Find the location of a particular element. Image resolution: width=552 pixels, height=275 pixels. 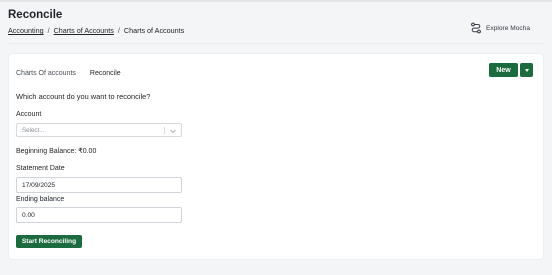

page-title: Reconcile is located at coordinates (35, 15).